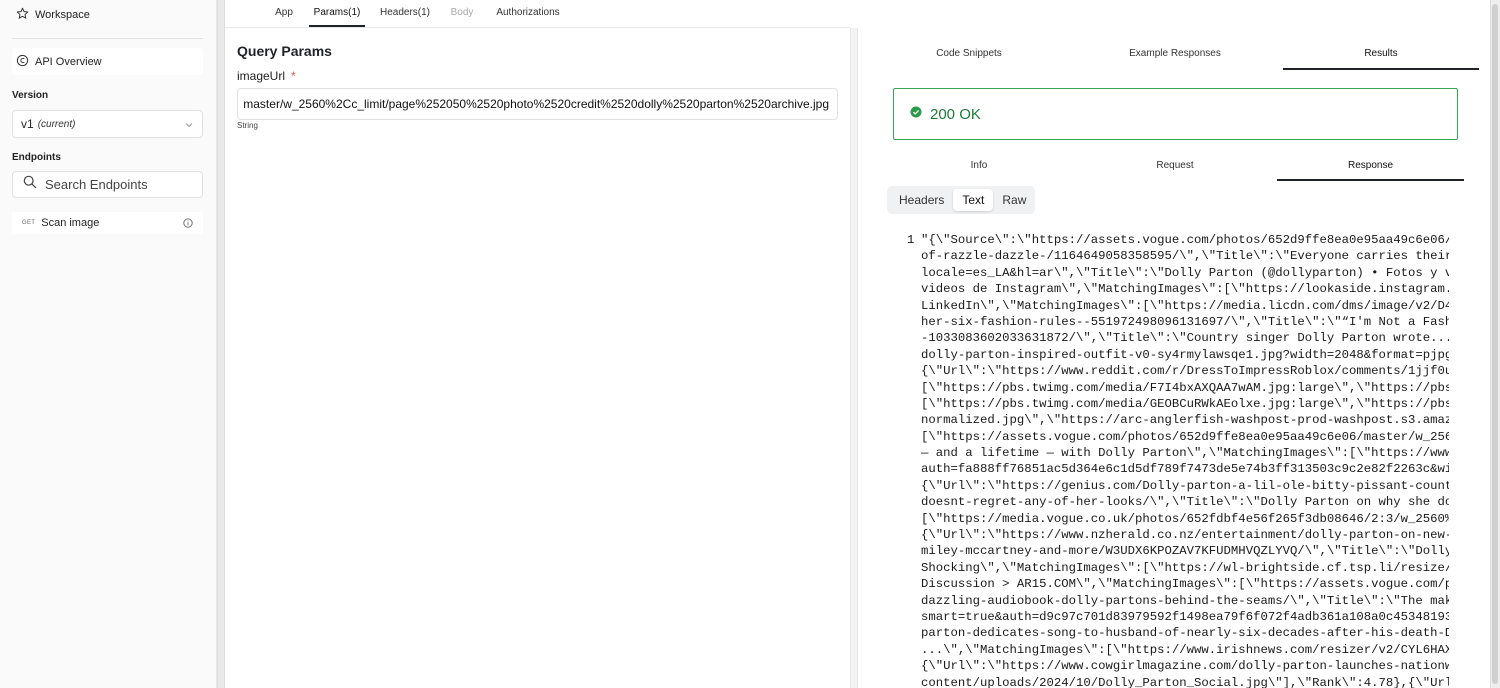  I want to click on tab-authorizations: Authorizations, so click(528, 13).